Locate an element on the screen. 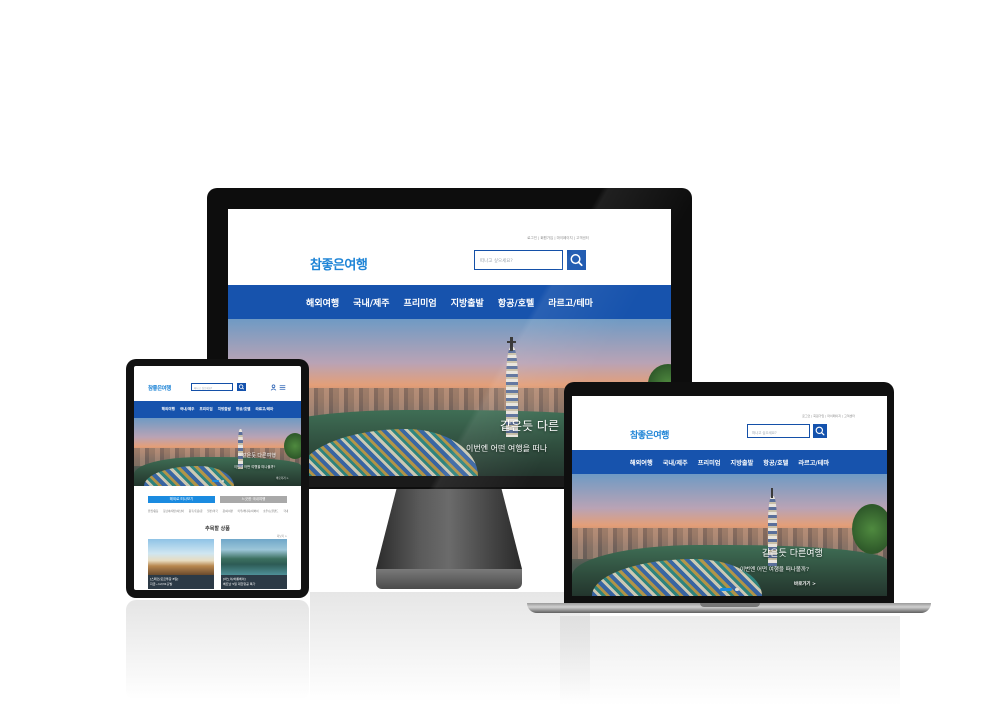 Image resolution: width=1000 pixels, height=715 pixels. monitor-stand-base is located at coordinates (449, 579).